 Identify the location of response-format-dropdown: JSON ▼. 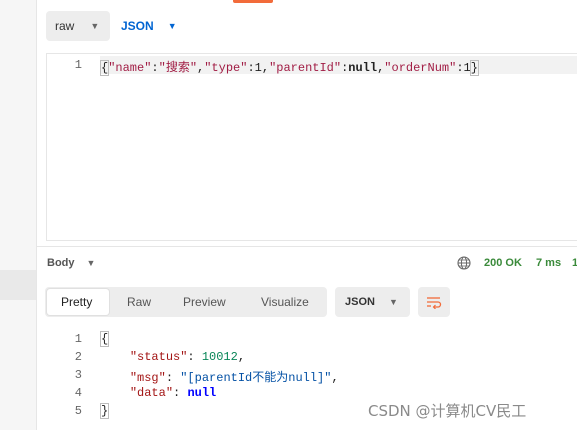
(372, 302).